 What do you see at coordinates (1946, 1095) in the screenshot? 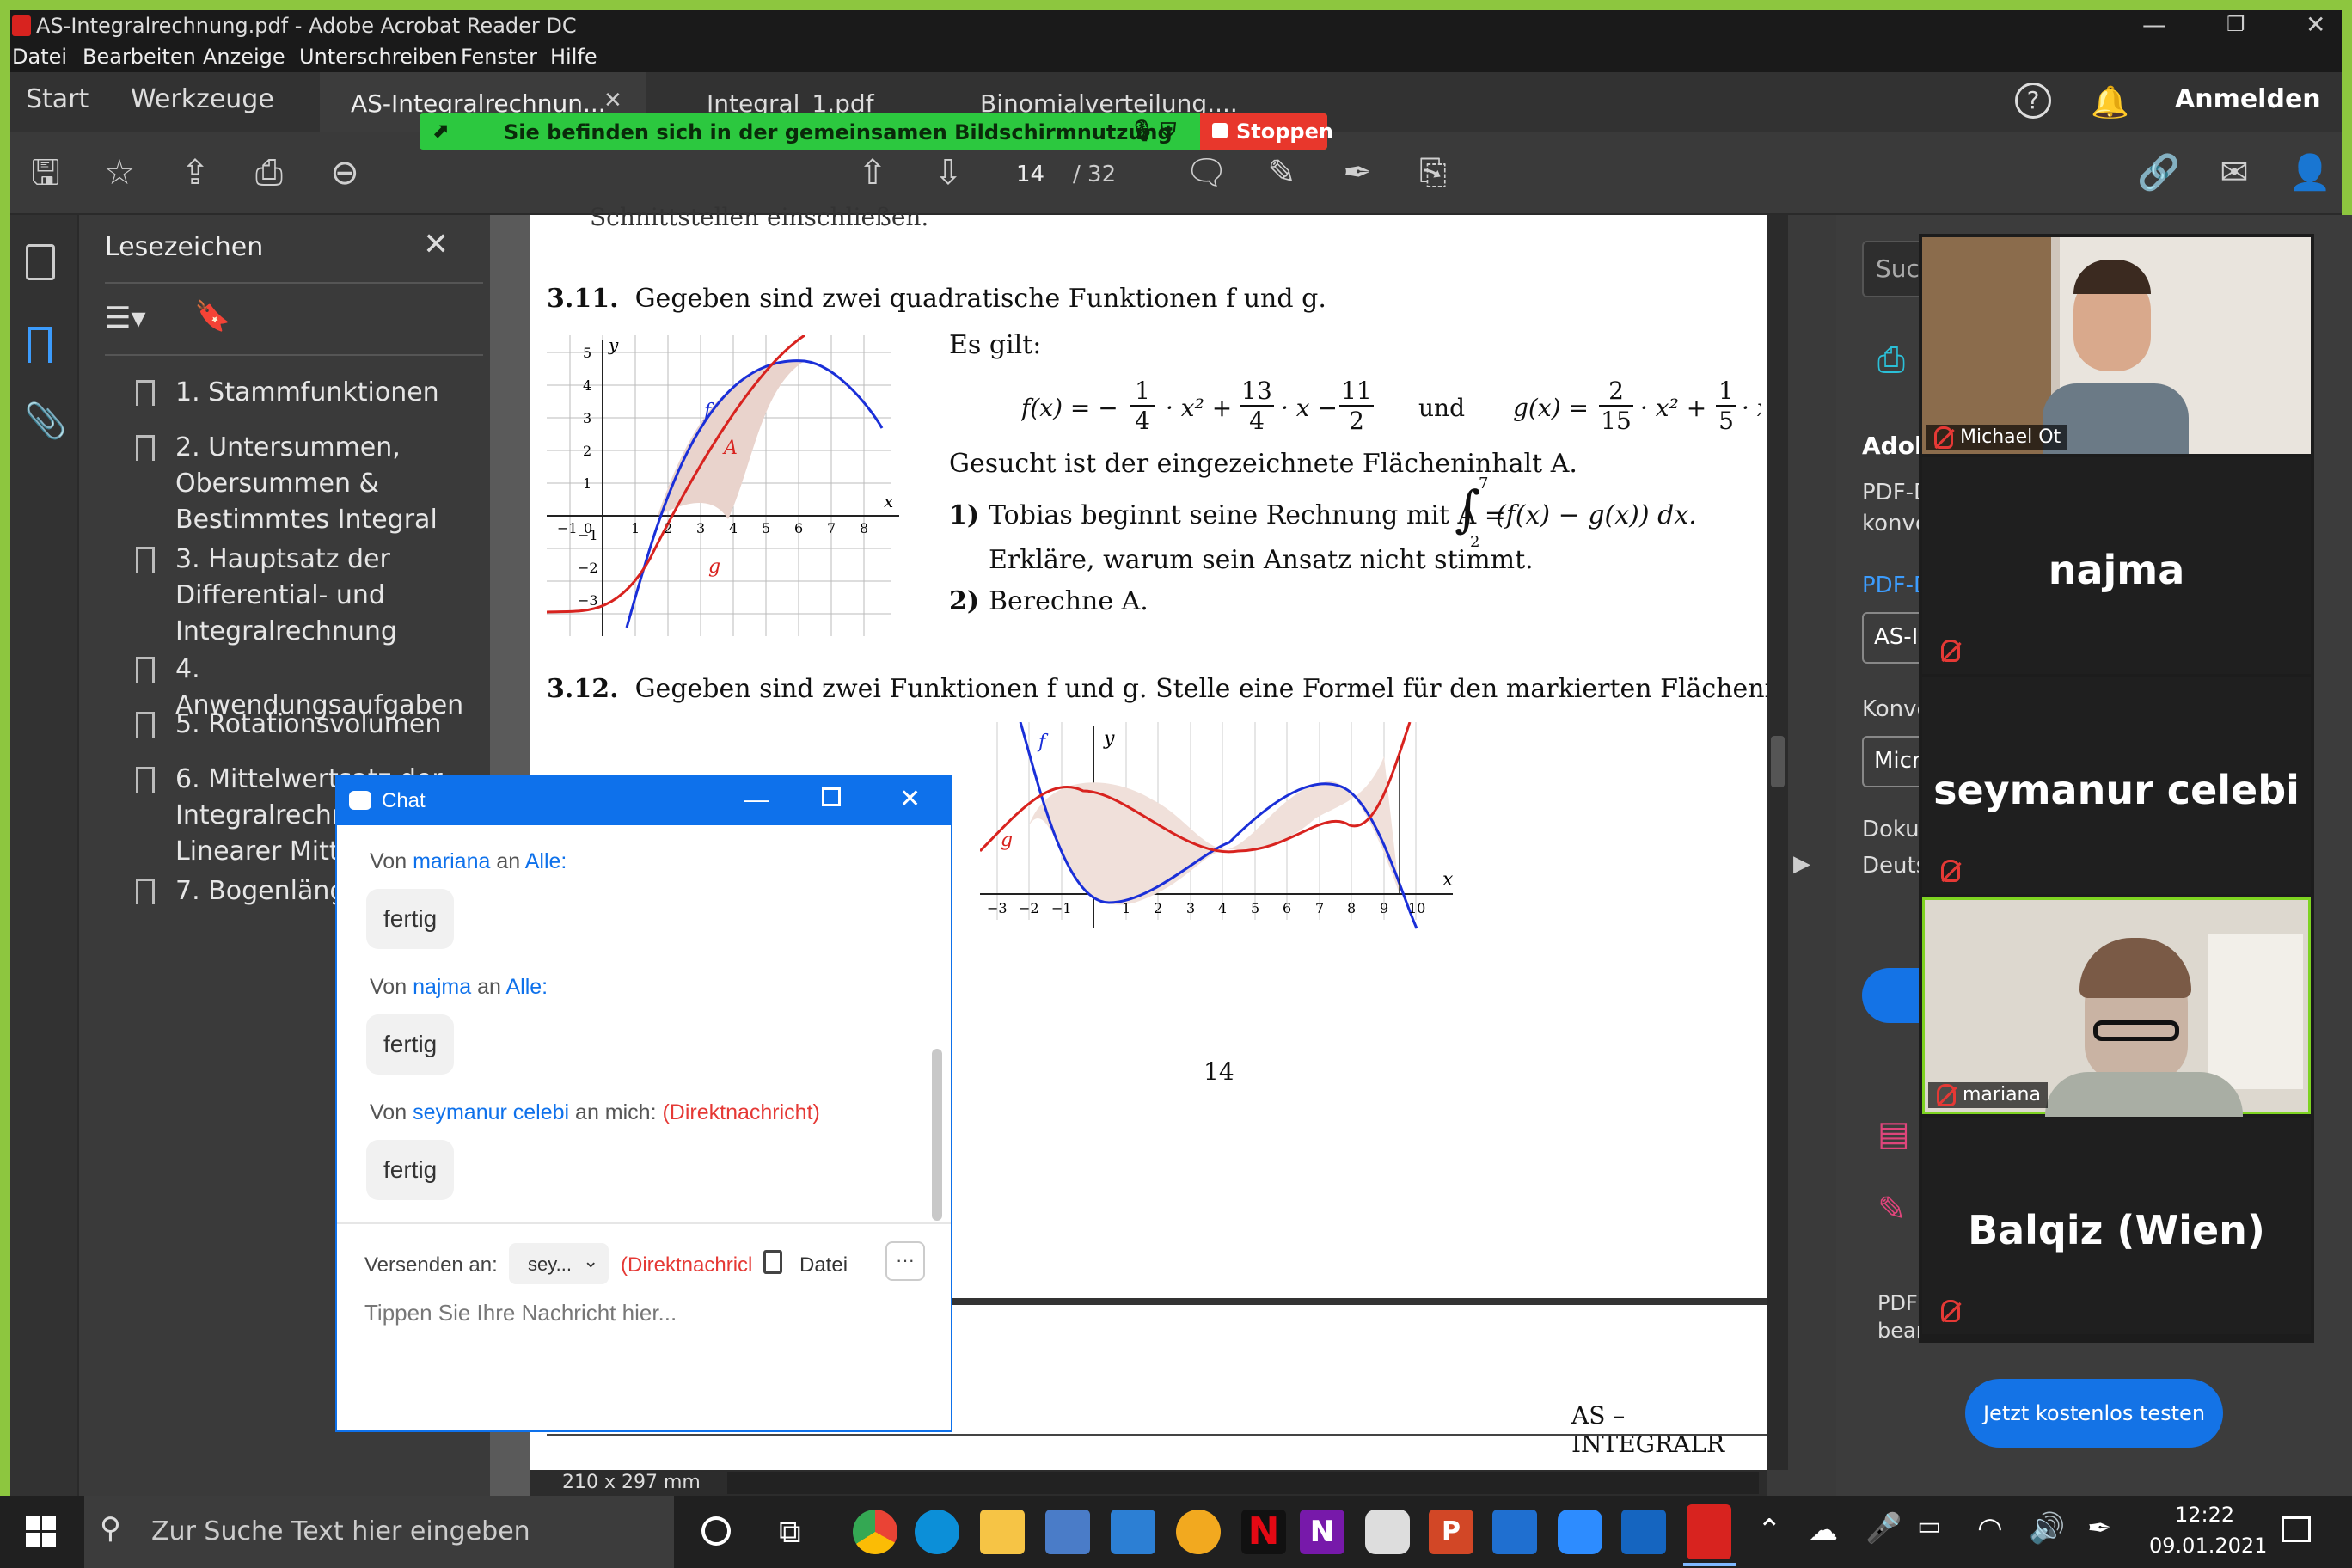
I see `mic-muted-icon` at bounding box center [1946, 1095].